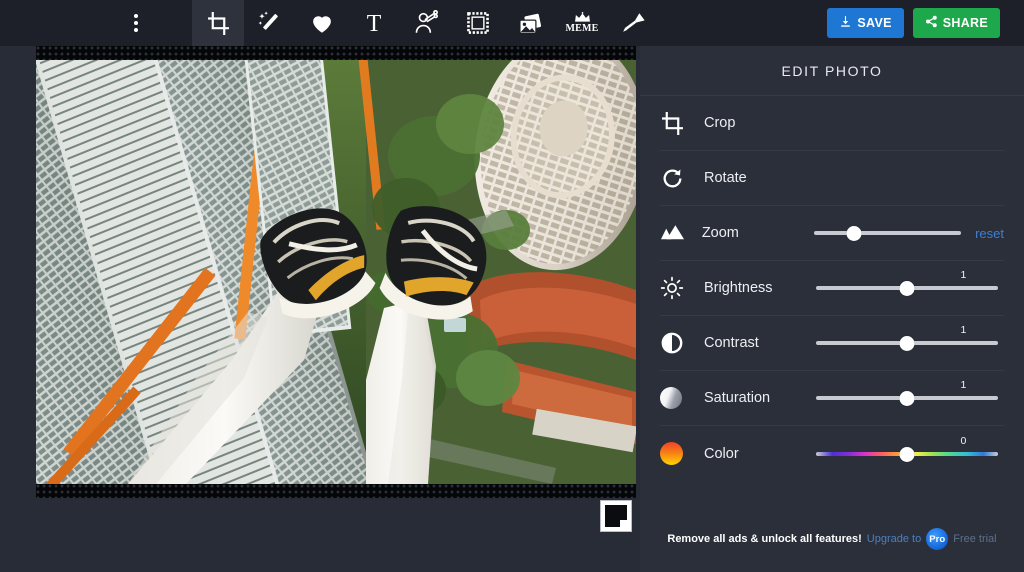 Image resolution: width=1024 pixels, height=572 pixels. Describe the element at coordinates (894, 539) in the screenshot. I see `upgrade-link: Upgrade to` at that location.